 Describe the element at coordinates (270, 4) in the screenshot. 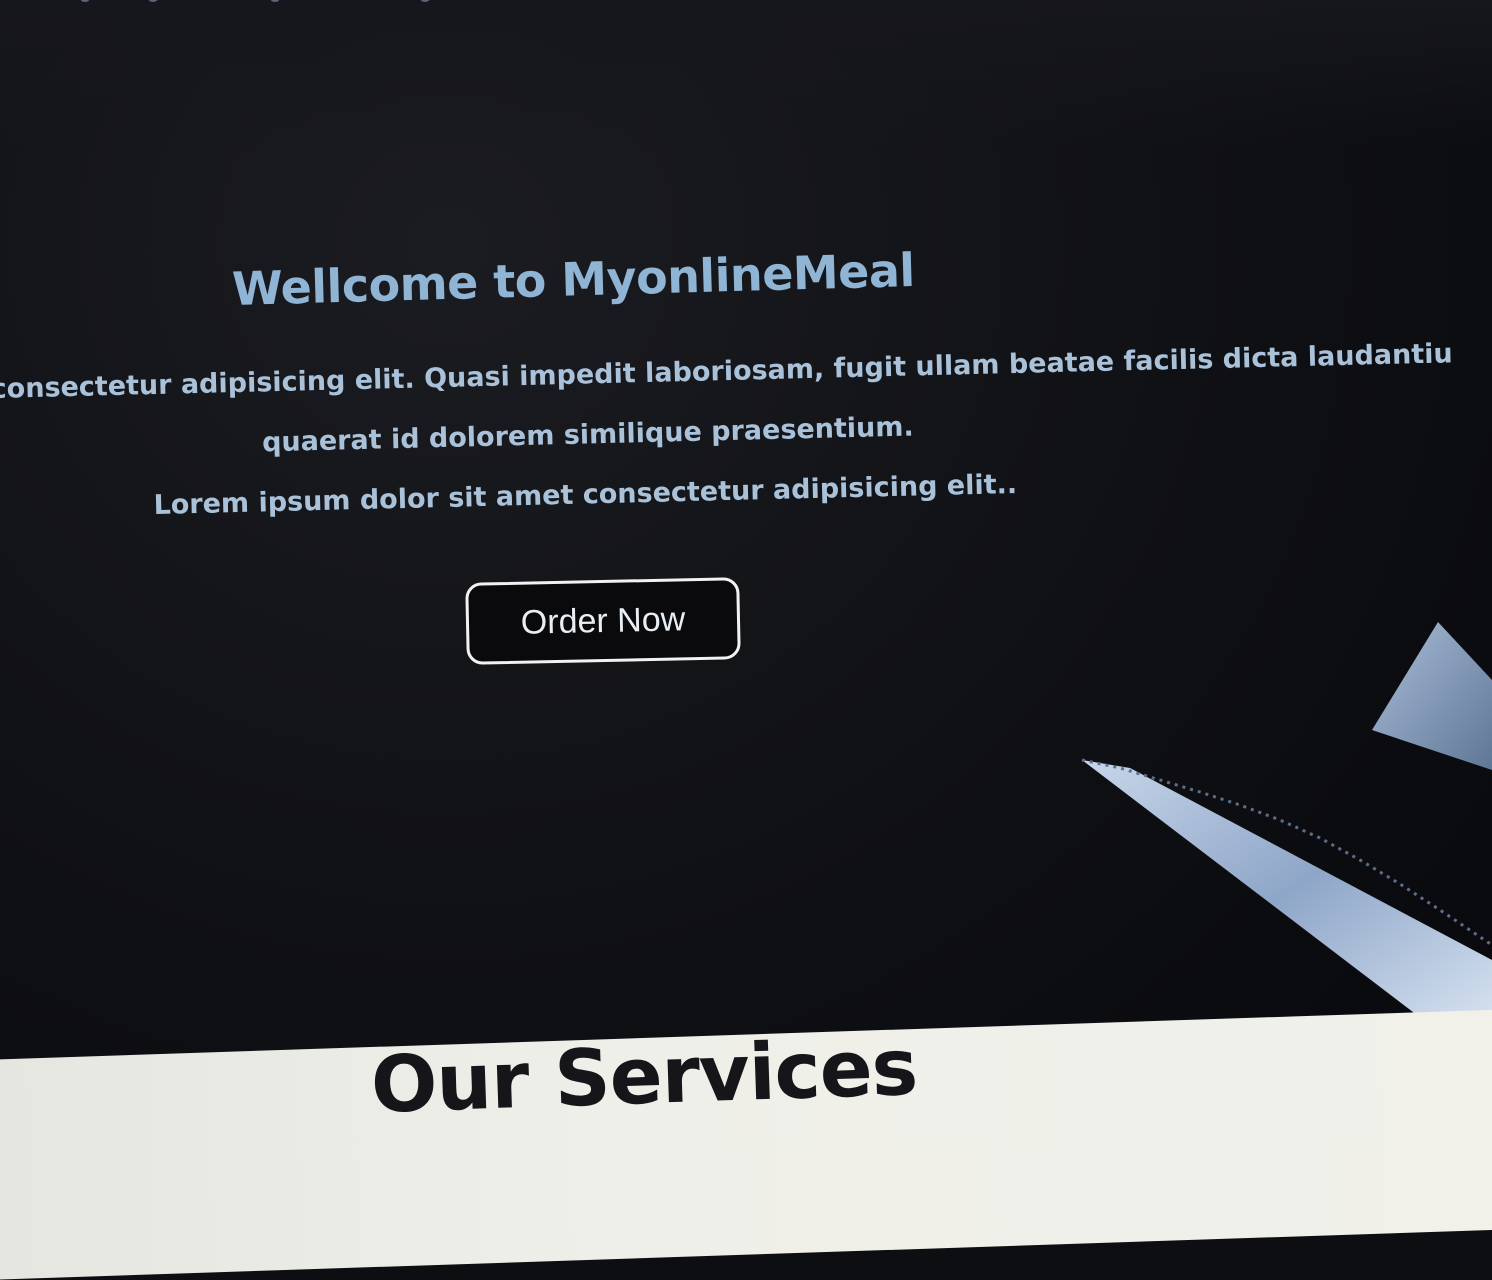

I see `top-nav-remnant` at that location.